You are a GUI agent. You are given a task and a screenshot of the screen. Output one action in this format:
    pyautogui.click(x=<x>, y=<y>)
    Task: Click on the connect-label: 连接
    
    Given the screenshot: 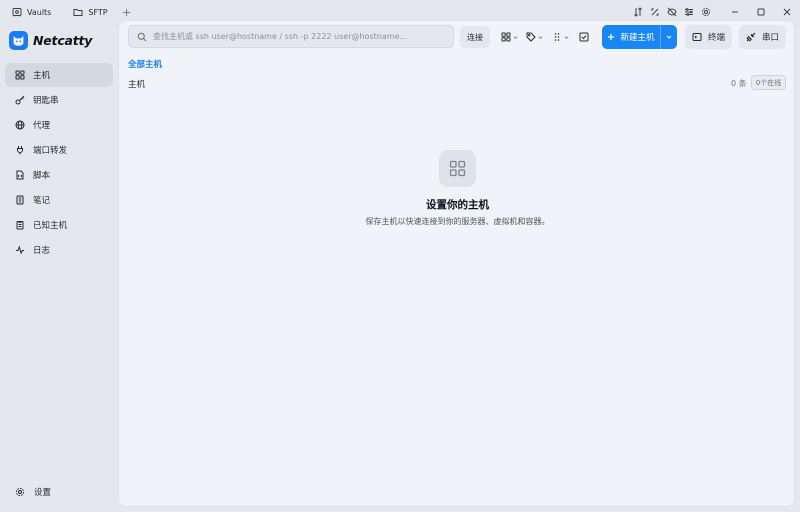 What is the action you would take?
    pyautogui.click(x=475, y=37)
    